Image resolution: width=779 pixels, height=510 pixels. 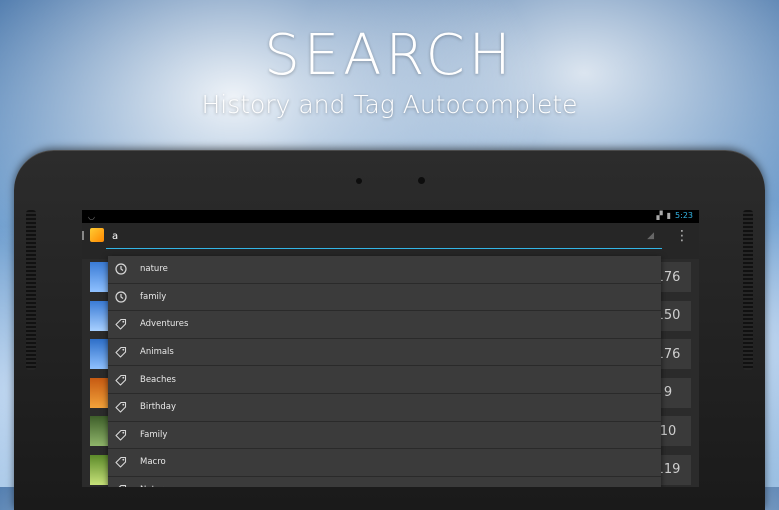 I want to click on signal-icon: ▞, so click(x=659, y=215).